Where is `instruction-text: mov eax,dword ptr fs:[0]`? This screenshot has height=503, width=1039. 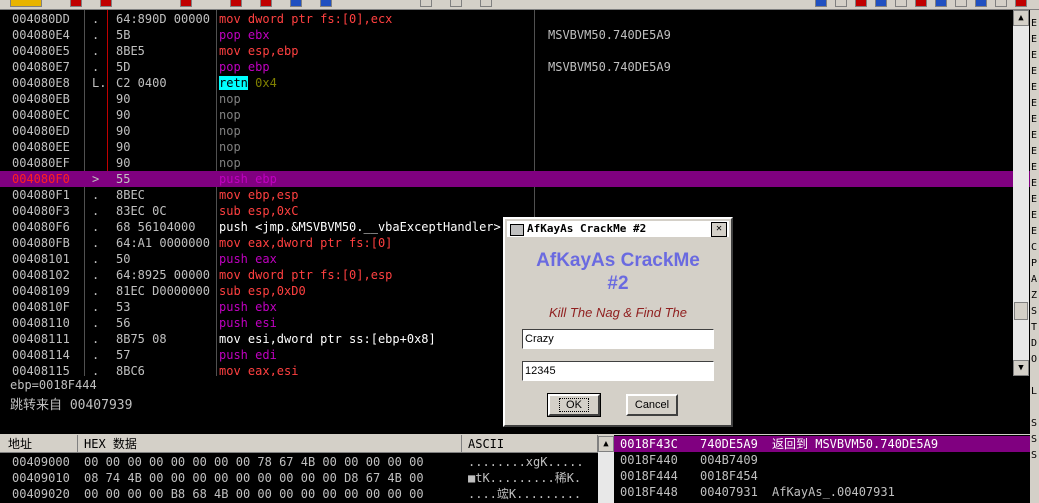 instruction-text: mov eax,dword ptr fs:[0] is located at coordinates (361, 243).